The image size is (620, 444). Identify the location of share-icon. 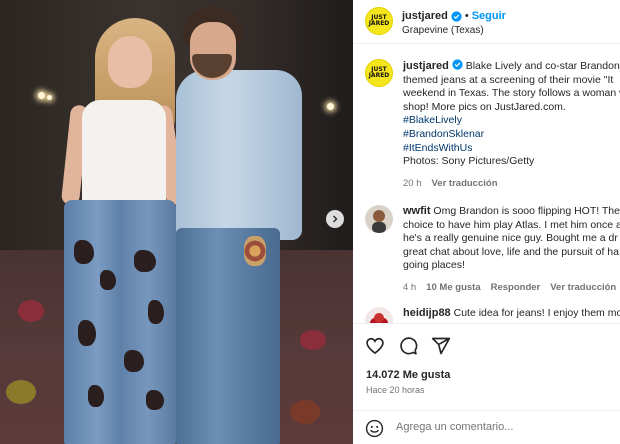
(441, 346).